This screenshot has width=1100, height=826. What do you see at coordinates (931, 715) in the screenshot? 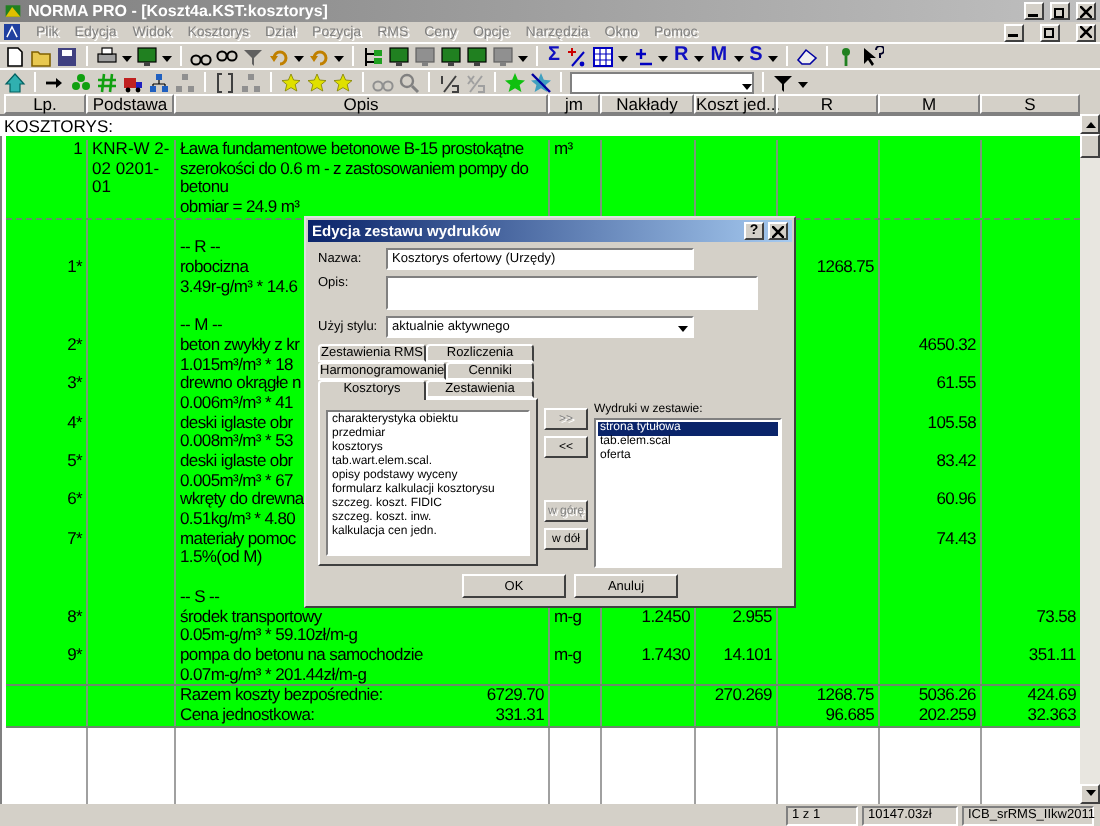
I see `table-cell: 202.259` at bounding box center [931, 715].